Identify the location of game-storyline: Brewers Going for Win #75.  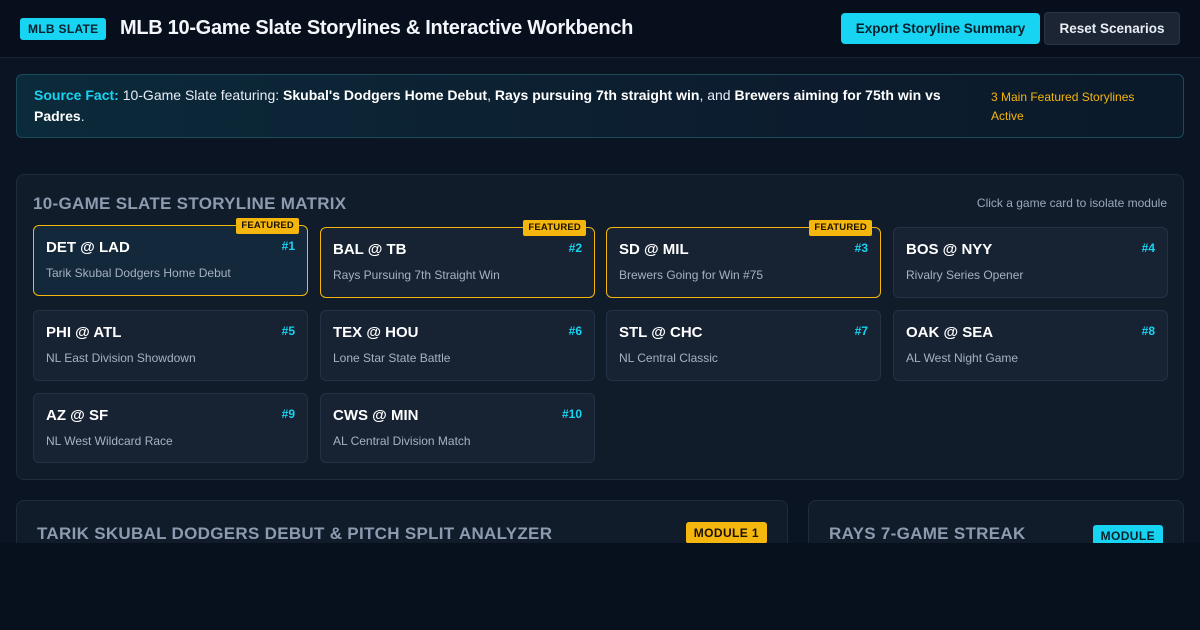
(691, 275).